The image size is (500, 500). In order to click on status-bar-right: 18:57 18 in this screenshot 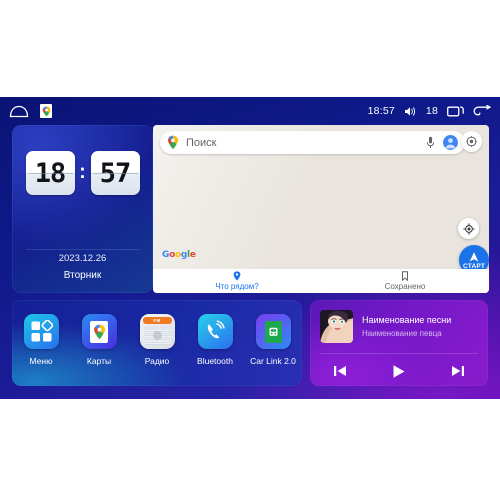, I will do `click(429, 111)`.